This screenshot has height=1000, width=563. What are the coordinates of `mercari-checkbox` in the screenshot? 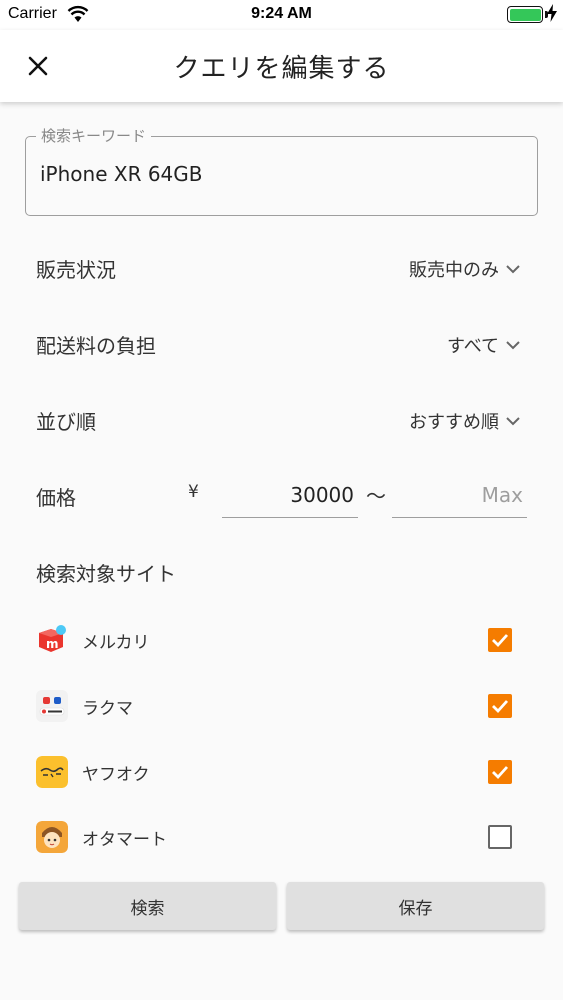 It's located at (500, 640).